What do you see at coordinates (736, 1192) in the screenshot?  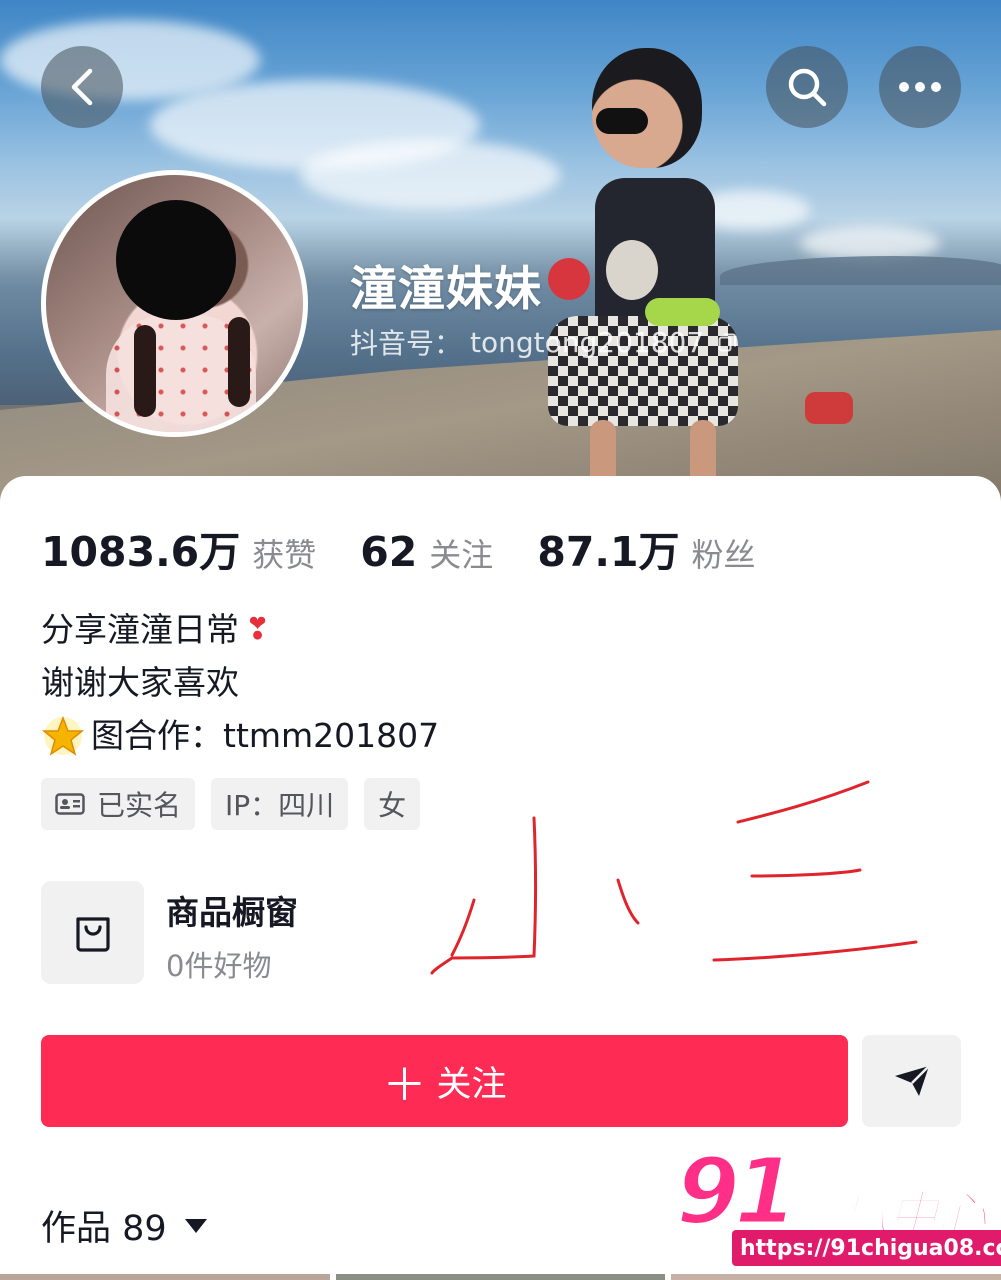 I see `watermark-number: 91` at bounding box center [736, 1192].